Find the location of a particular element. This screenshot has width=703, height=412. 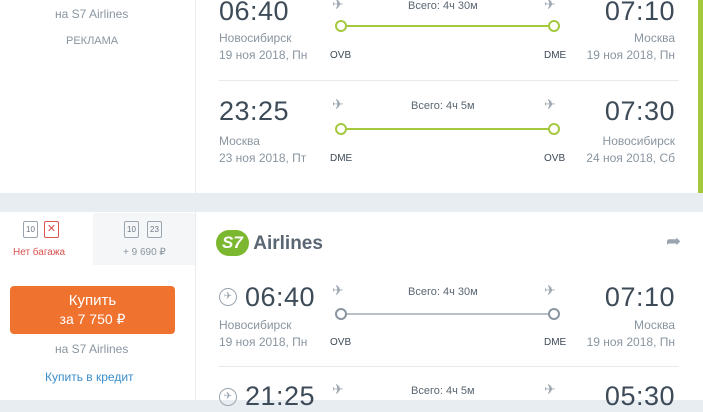

baggage-option-with: 10 23 + 9 690 ₽ is located at coordinates (144, 239).